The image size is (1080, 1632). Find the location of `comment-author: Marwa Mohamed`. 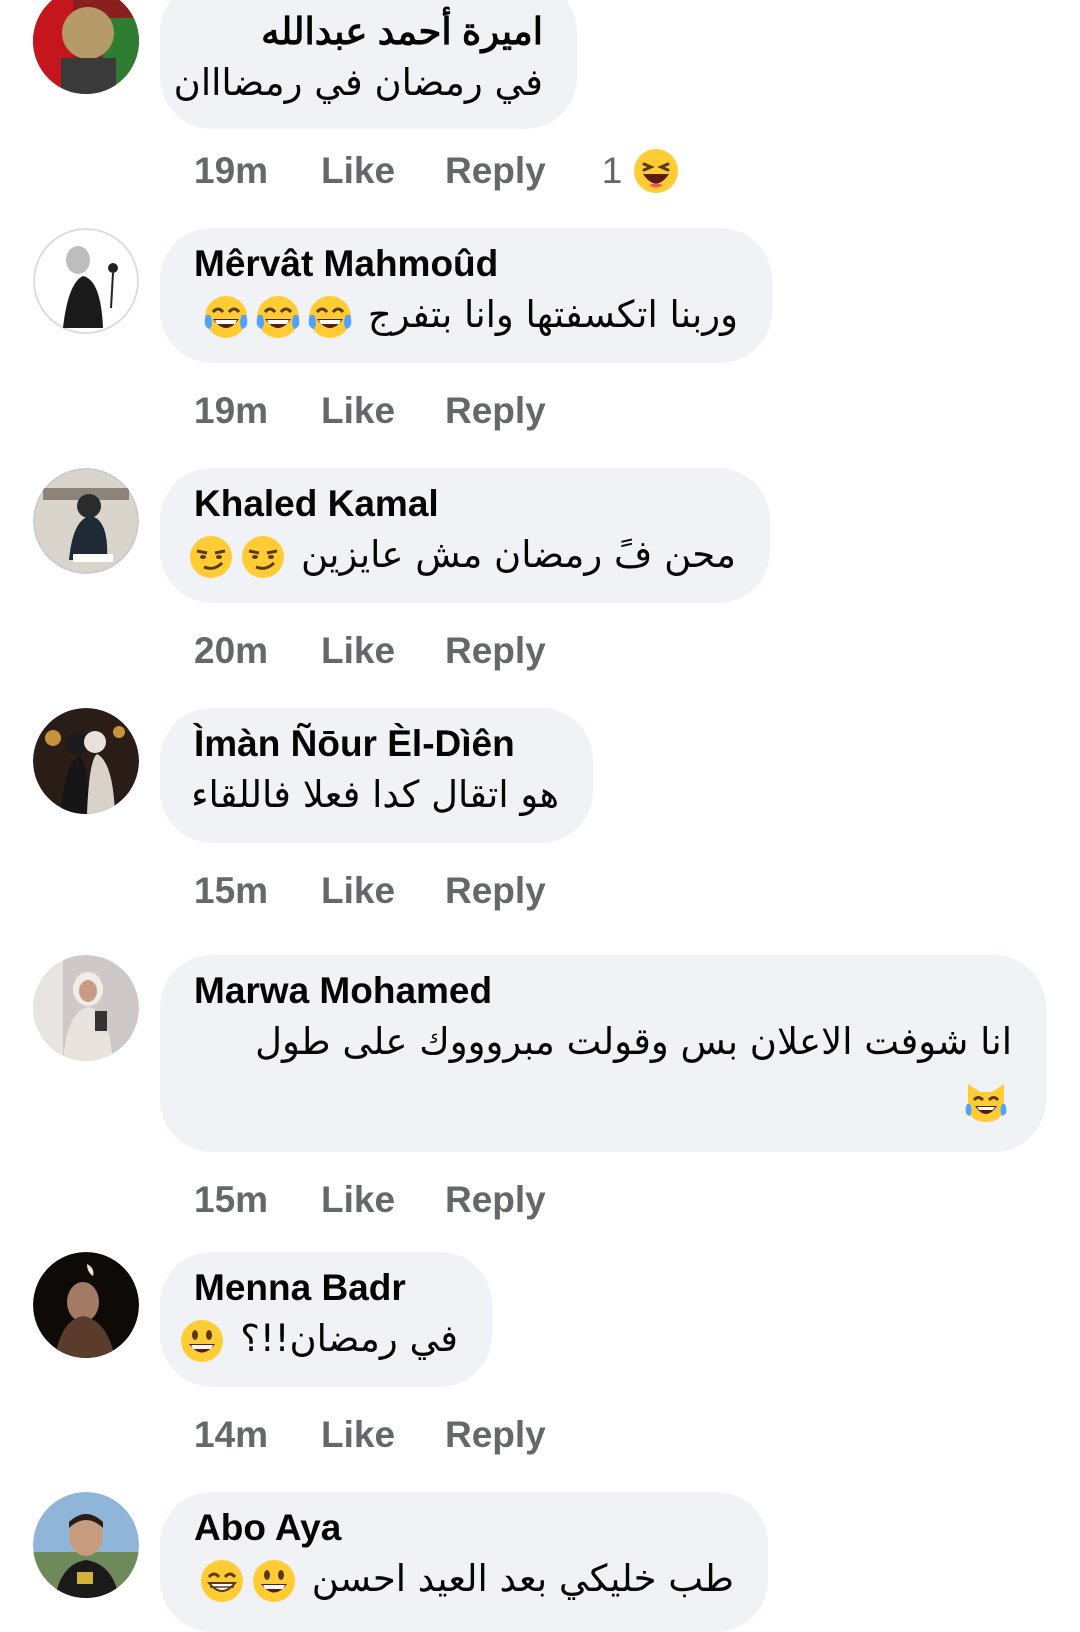

comment-author: Marwa Mohamed is located at coordinates (603, 991).